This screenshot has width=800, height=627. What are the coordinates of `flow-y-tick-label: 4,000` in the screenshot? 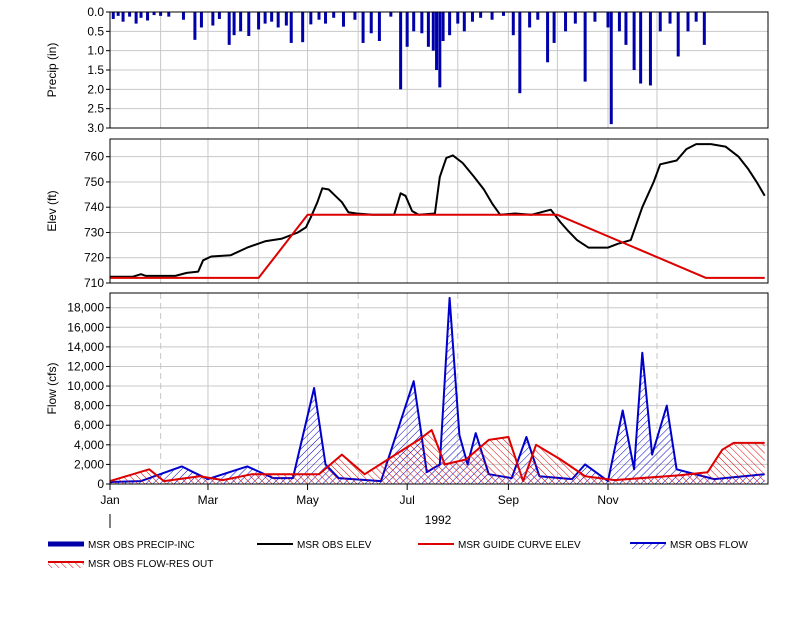 It's located at (89, 445).